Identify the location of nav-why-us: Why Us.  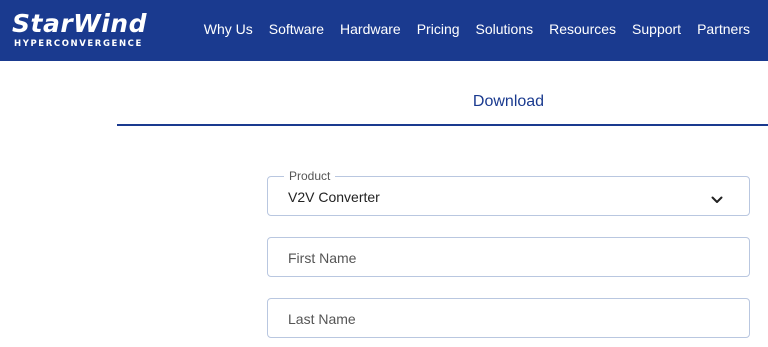
(228, 29).